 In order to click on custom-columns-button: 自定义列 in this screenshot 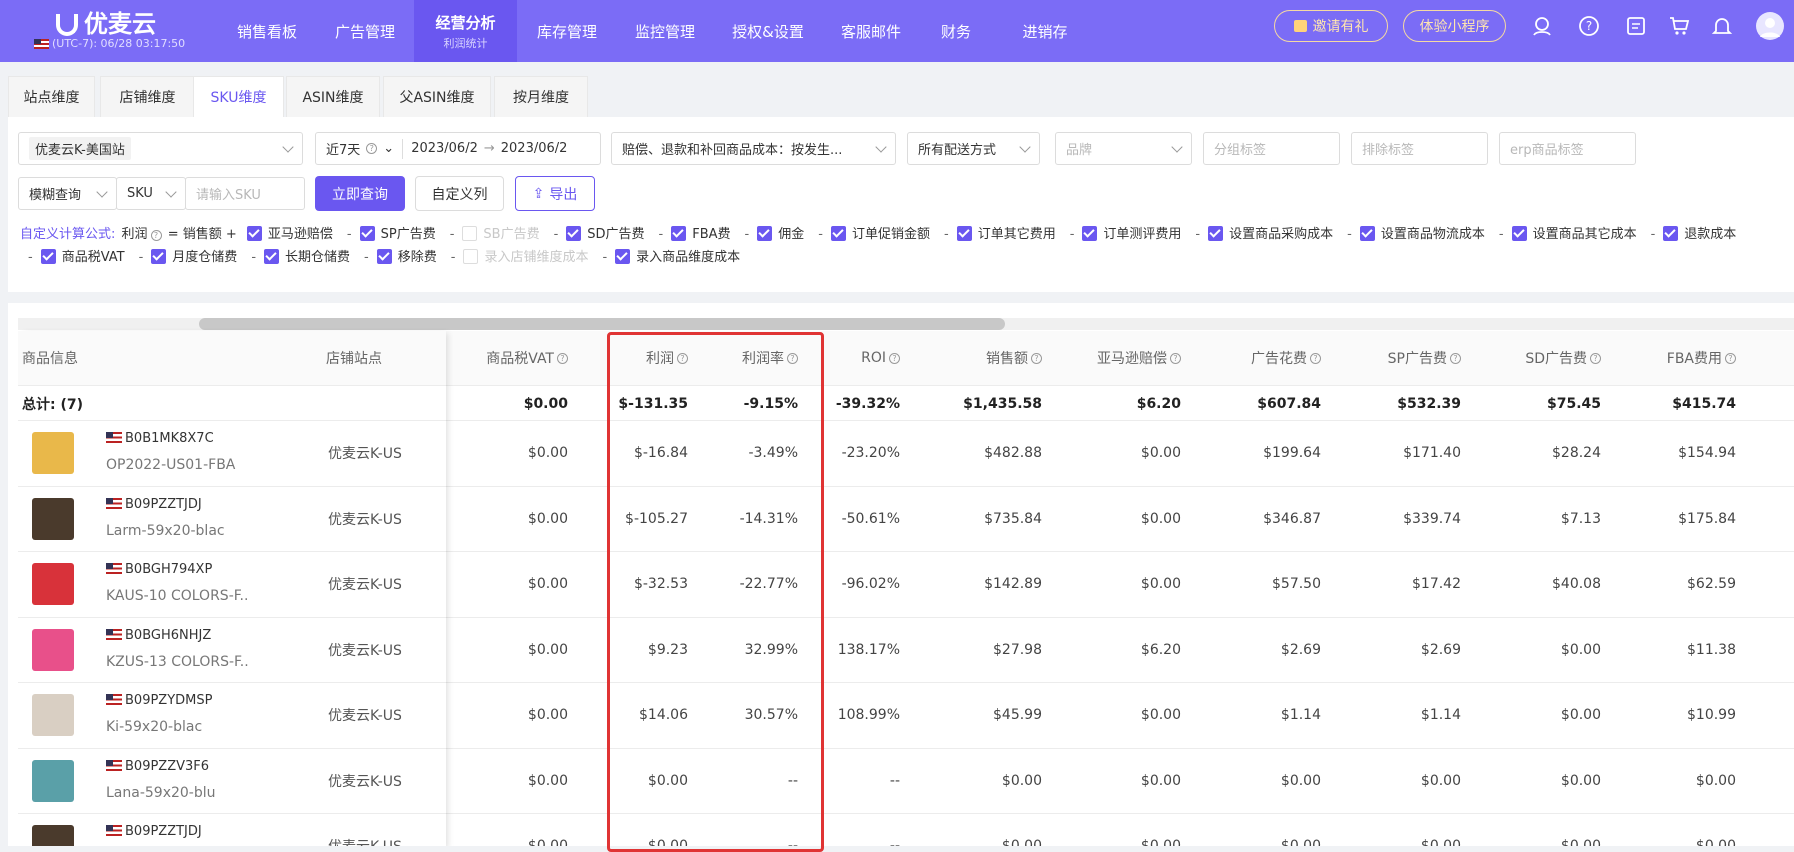, I will do `click(459, 193)`.